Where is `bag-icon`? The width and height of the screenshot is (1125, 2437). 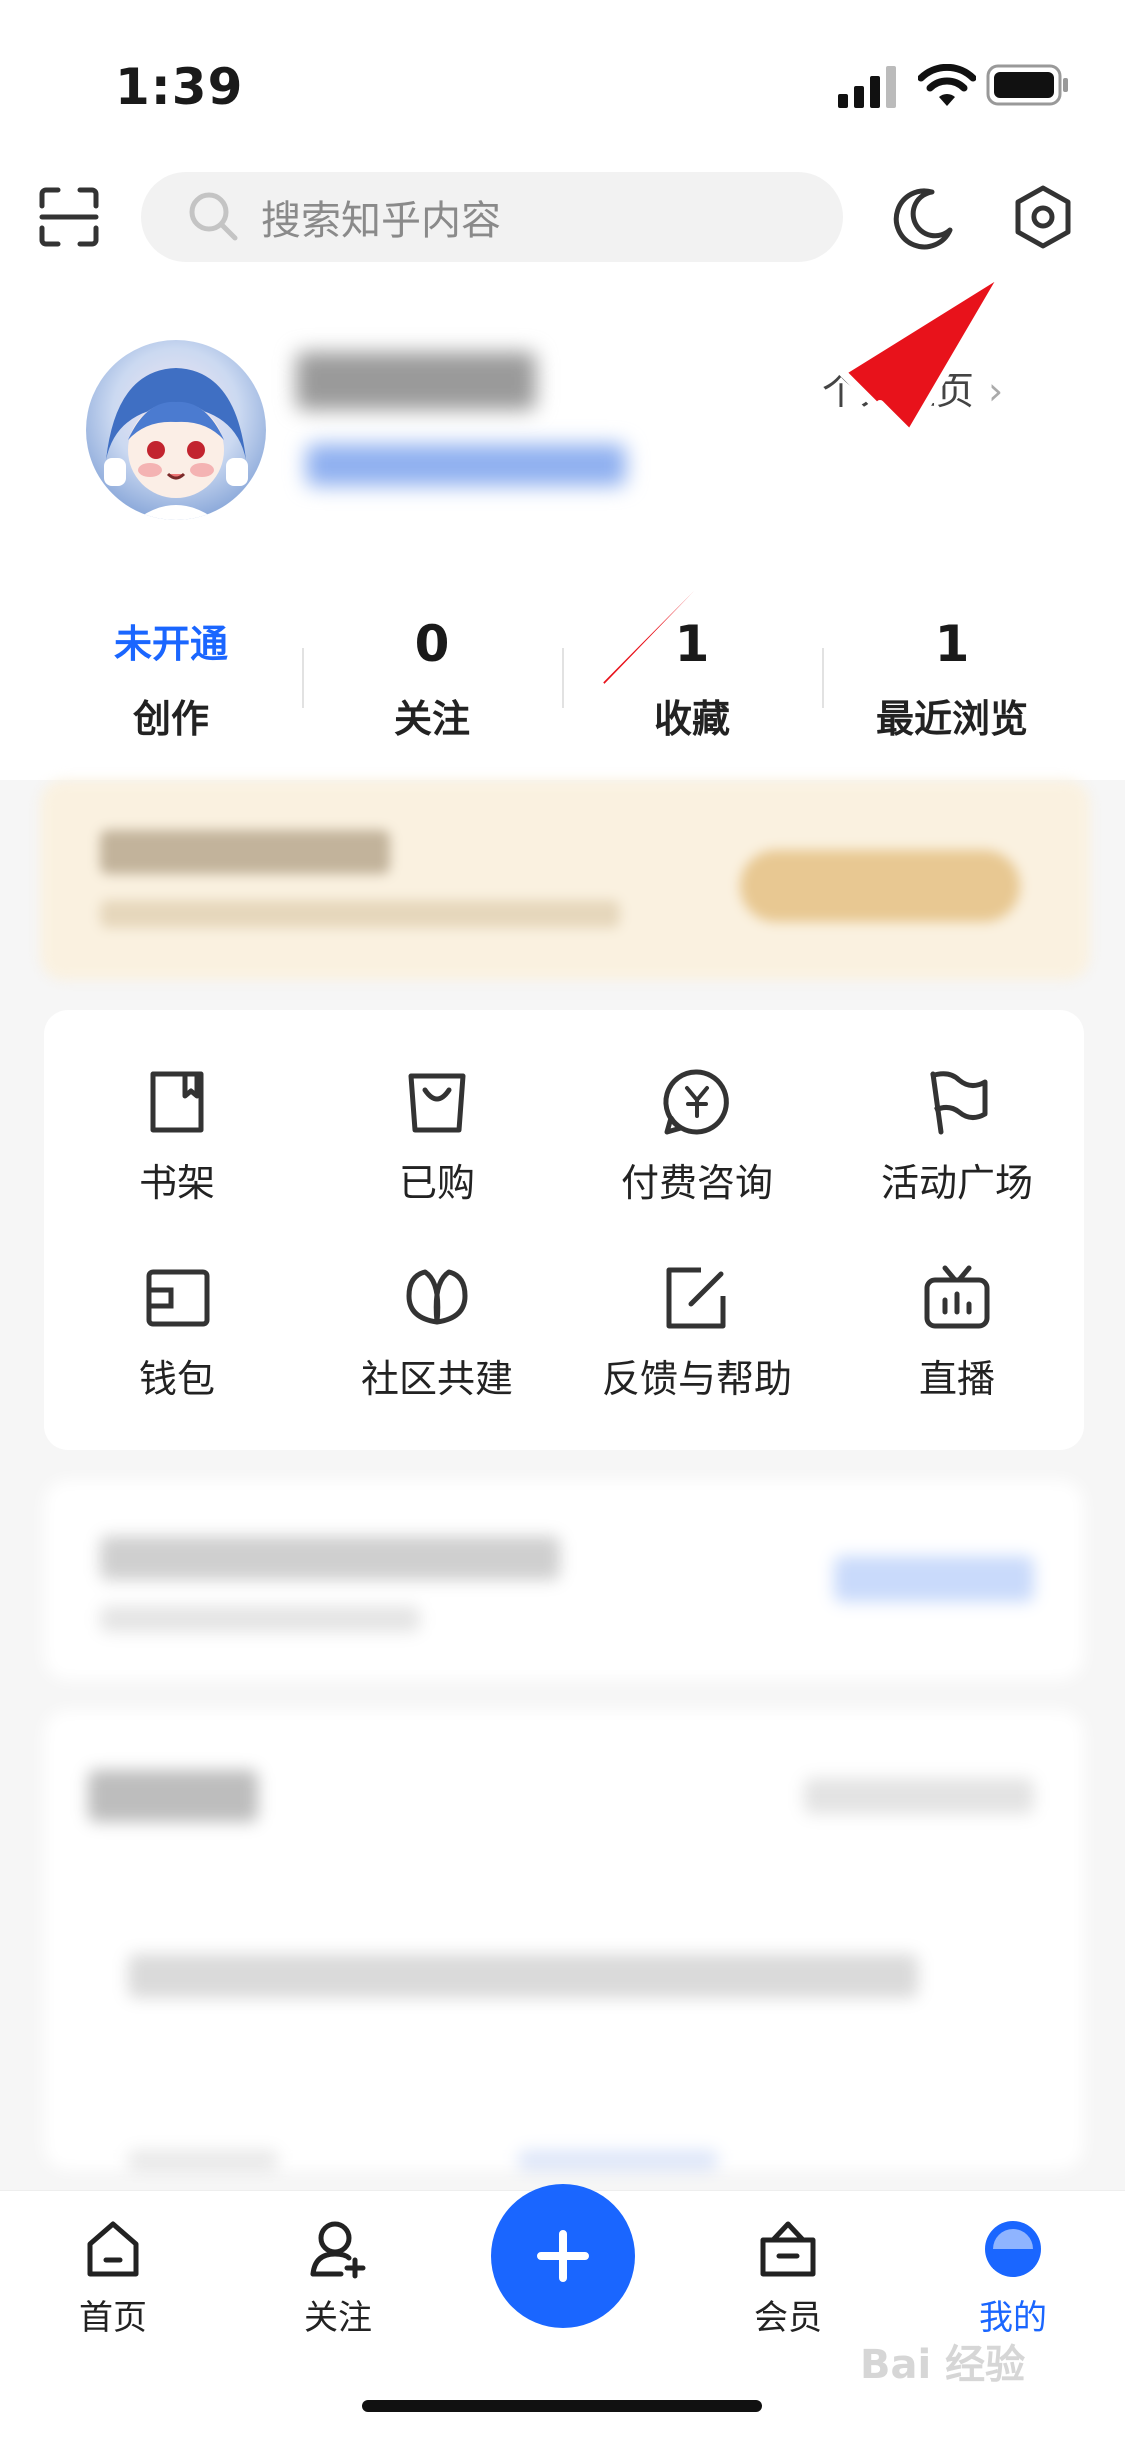
bag-icon is located at coordinates (437, 1103).